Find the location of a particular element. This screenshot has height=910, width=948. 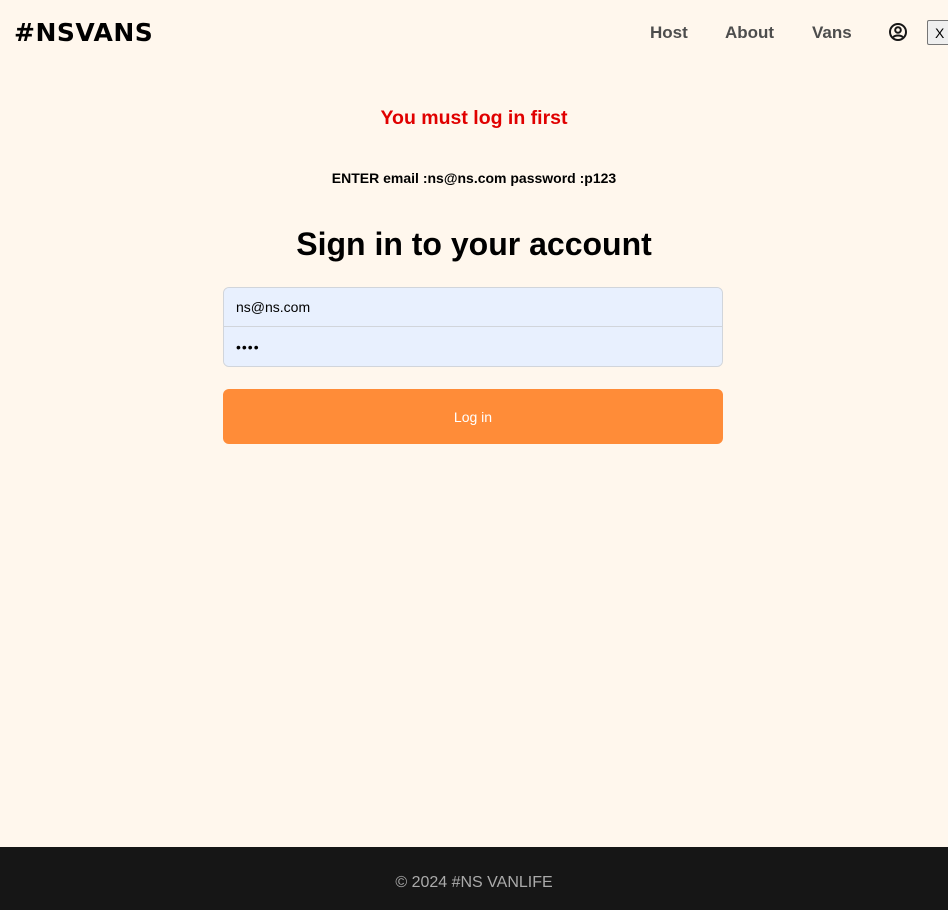

site-logo-link: #NSVANS is located at coordinates (83, 32).